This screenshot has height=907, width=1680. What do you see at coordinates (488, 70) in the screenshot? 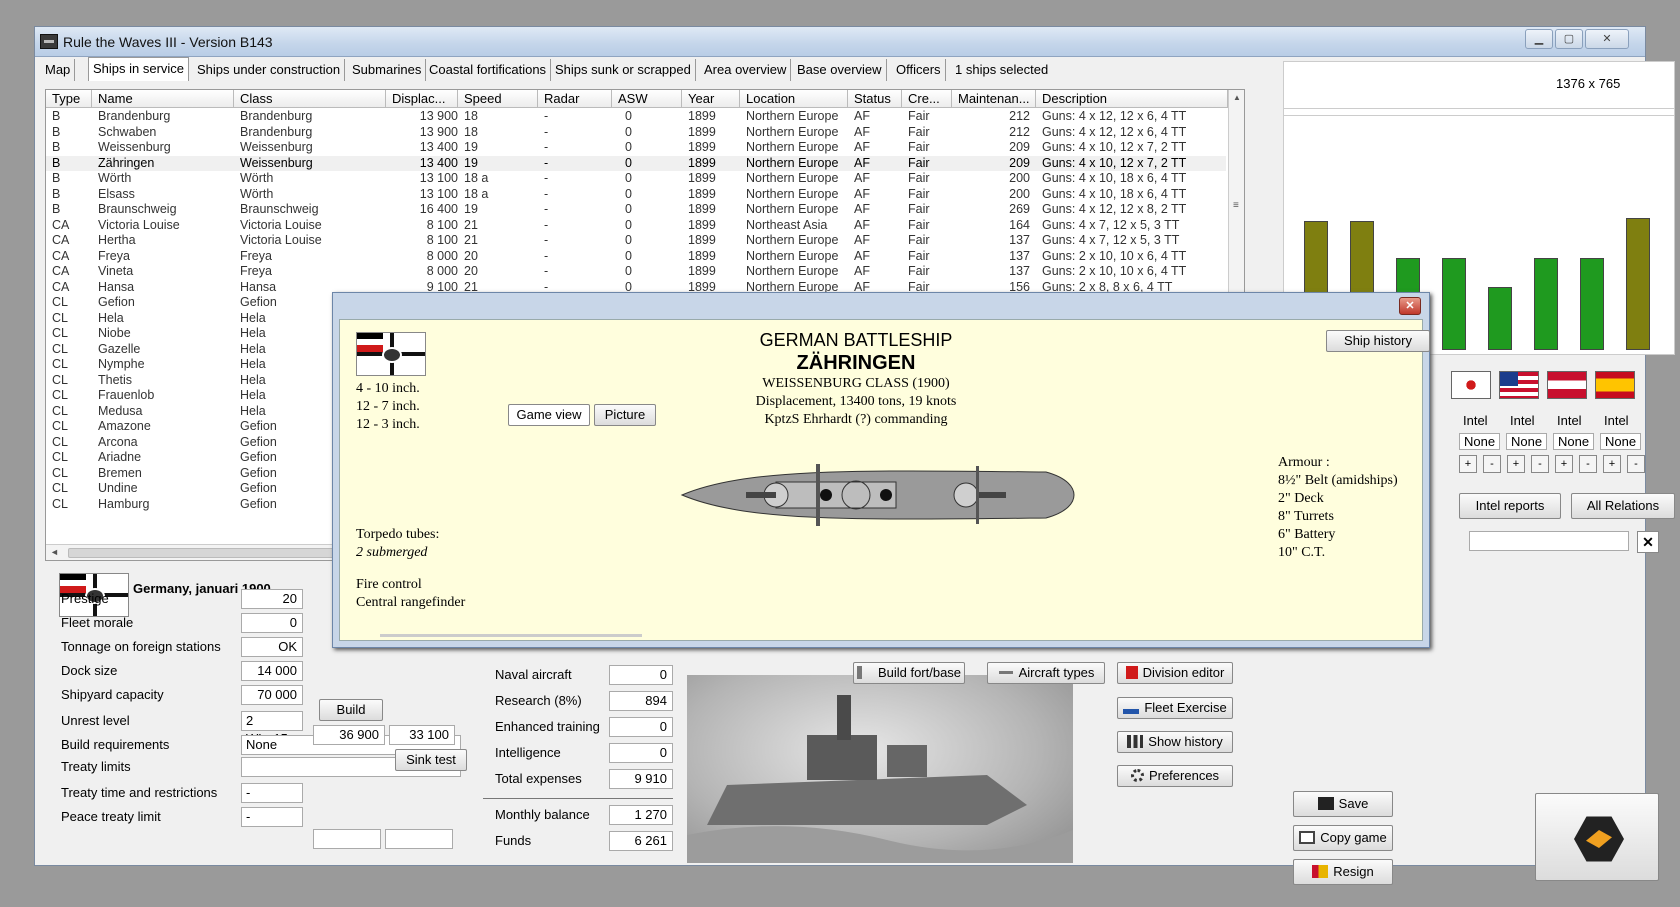
I see `tab-coastal-fortifications: Coastal fortifications` at bounding box center [488, 70].